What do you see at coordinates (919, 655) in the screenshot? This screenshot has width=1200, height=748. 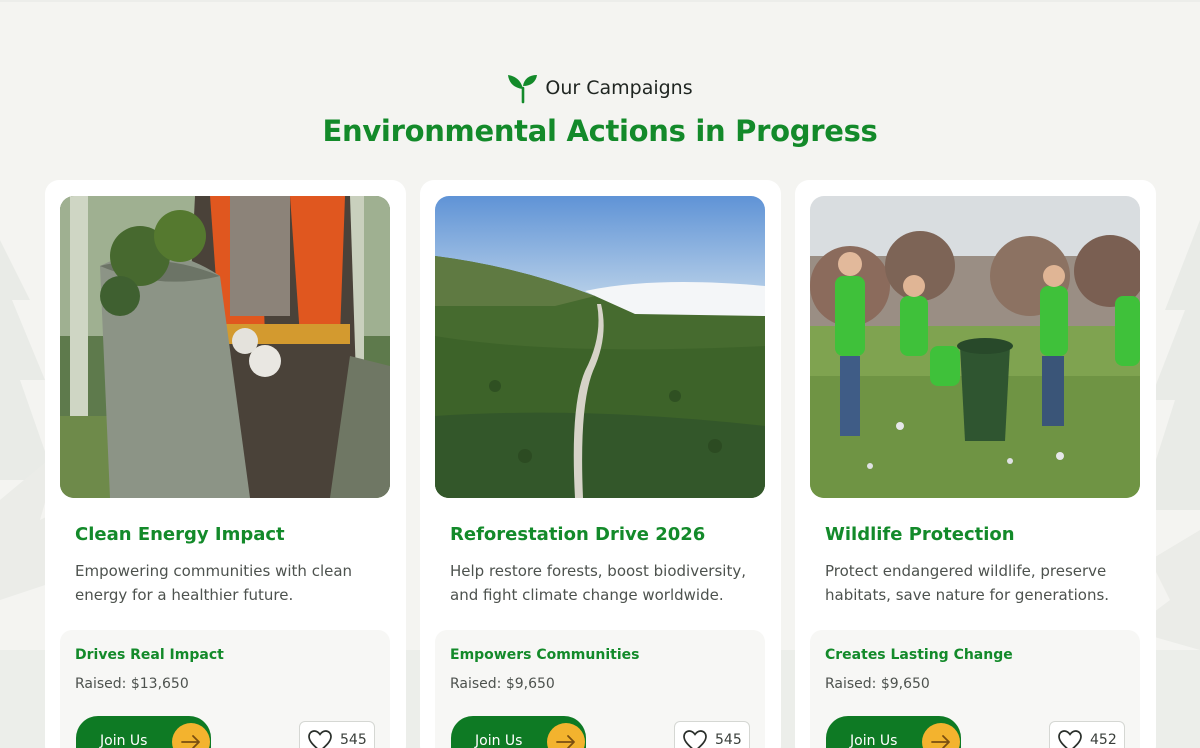 I see `campaign-tag: Creates Lasting Change` at bounding box center [919, 655].